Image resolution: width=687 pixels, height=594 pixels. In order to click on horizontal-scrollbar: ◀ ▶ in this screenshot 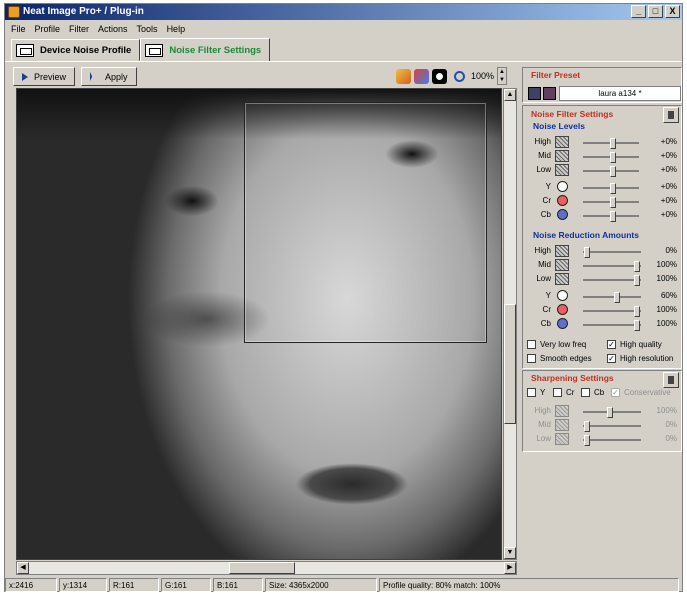, I will do `click(266, 568)`.